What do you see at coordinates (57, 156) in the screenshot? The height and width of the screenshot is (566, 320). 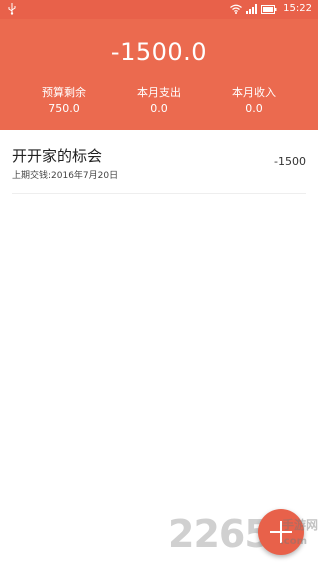 I see `item-title: 开开家的标会` at bounding box center [57, 156].